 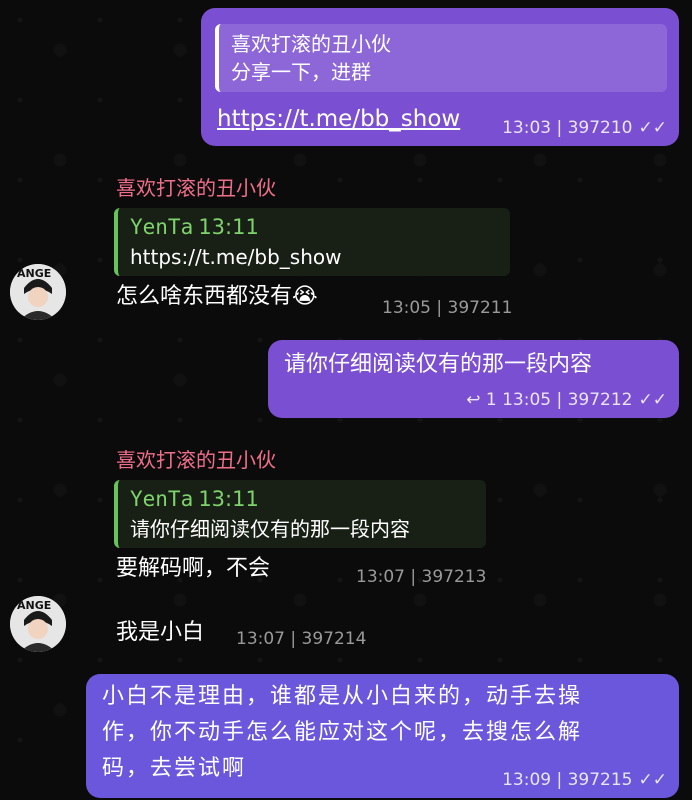 I want to click on message-text-line: 码，去尝试啊, so click(x=174, y=768).